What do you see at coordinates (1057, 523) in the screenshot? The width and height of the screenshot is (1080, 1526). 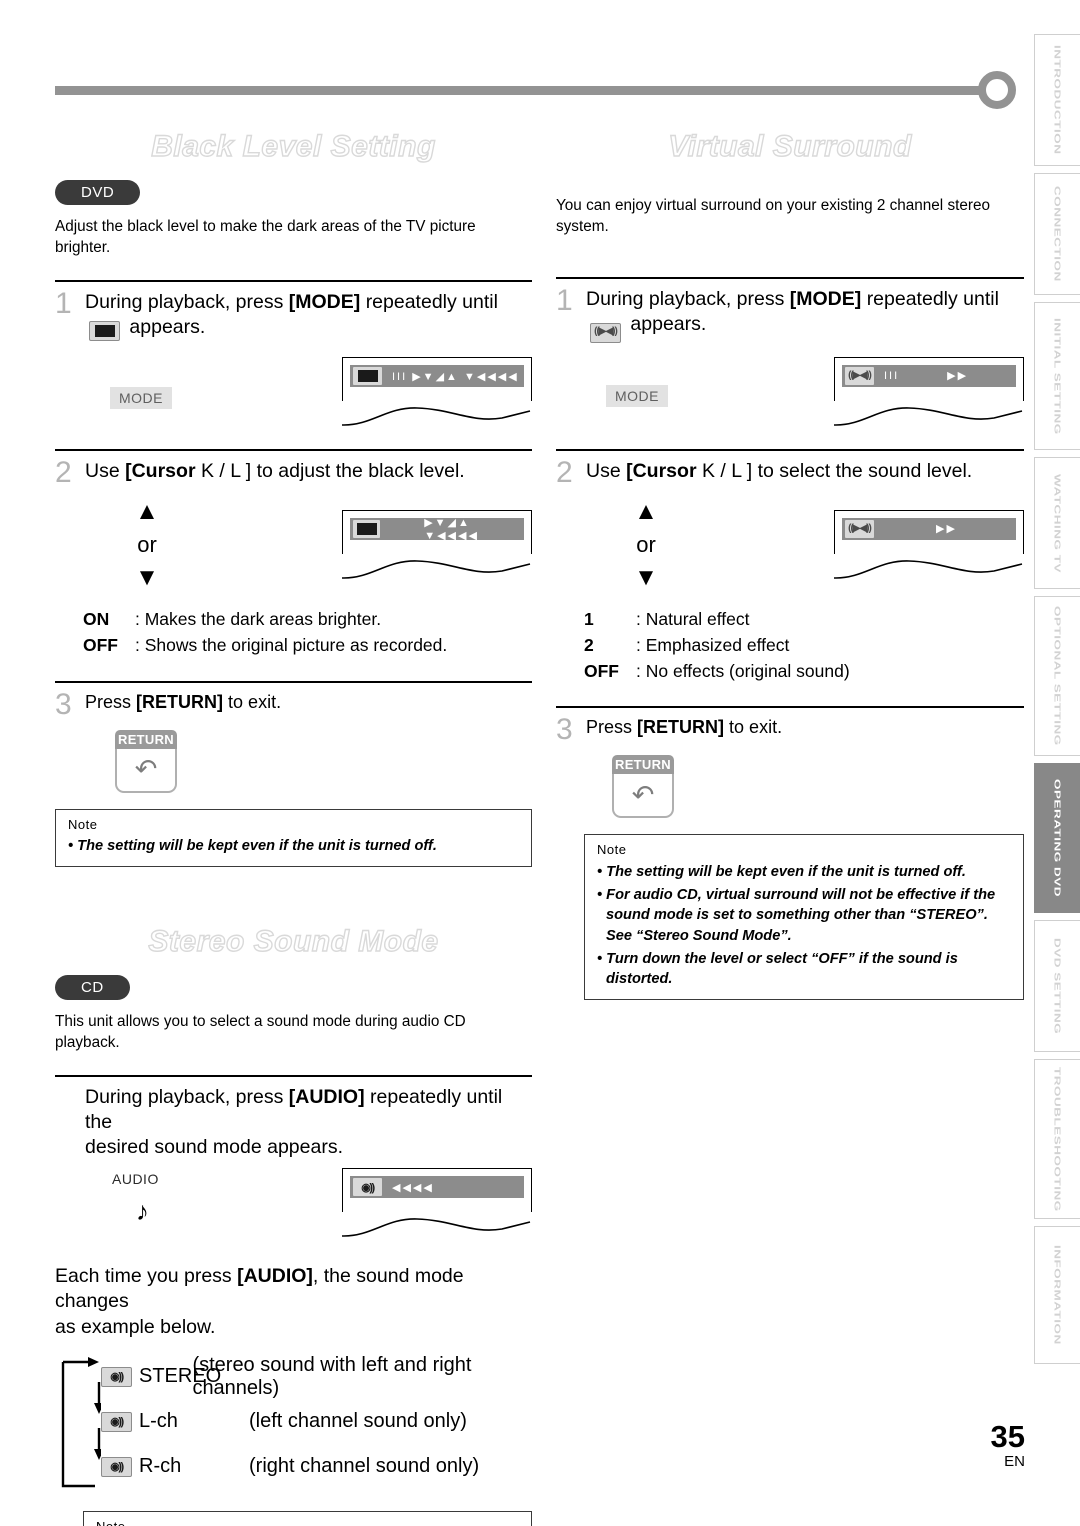 I see `sidebar-tab-watching-tv: WATCHING TV` at bounding box center [1057, 523].